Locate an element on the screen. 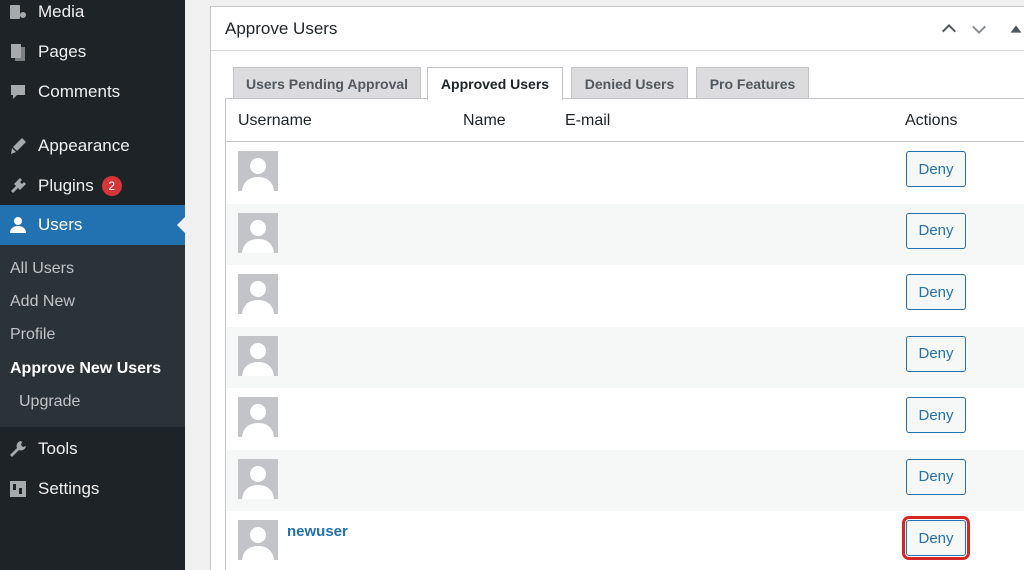 This screenshot has height=570, width=1024. tab-approved-users: Approved Users is located at coordinates (495, 83).